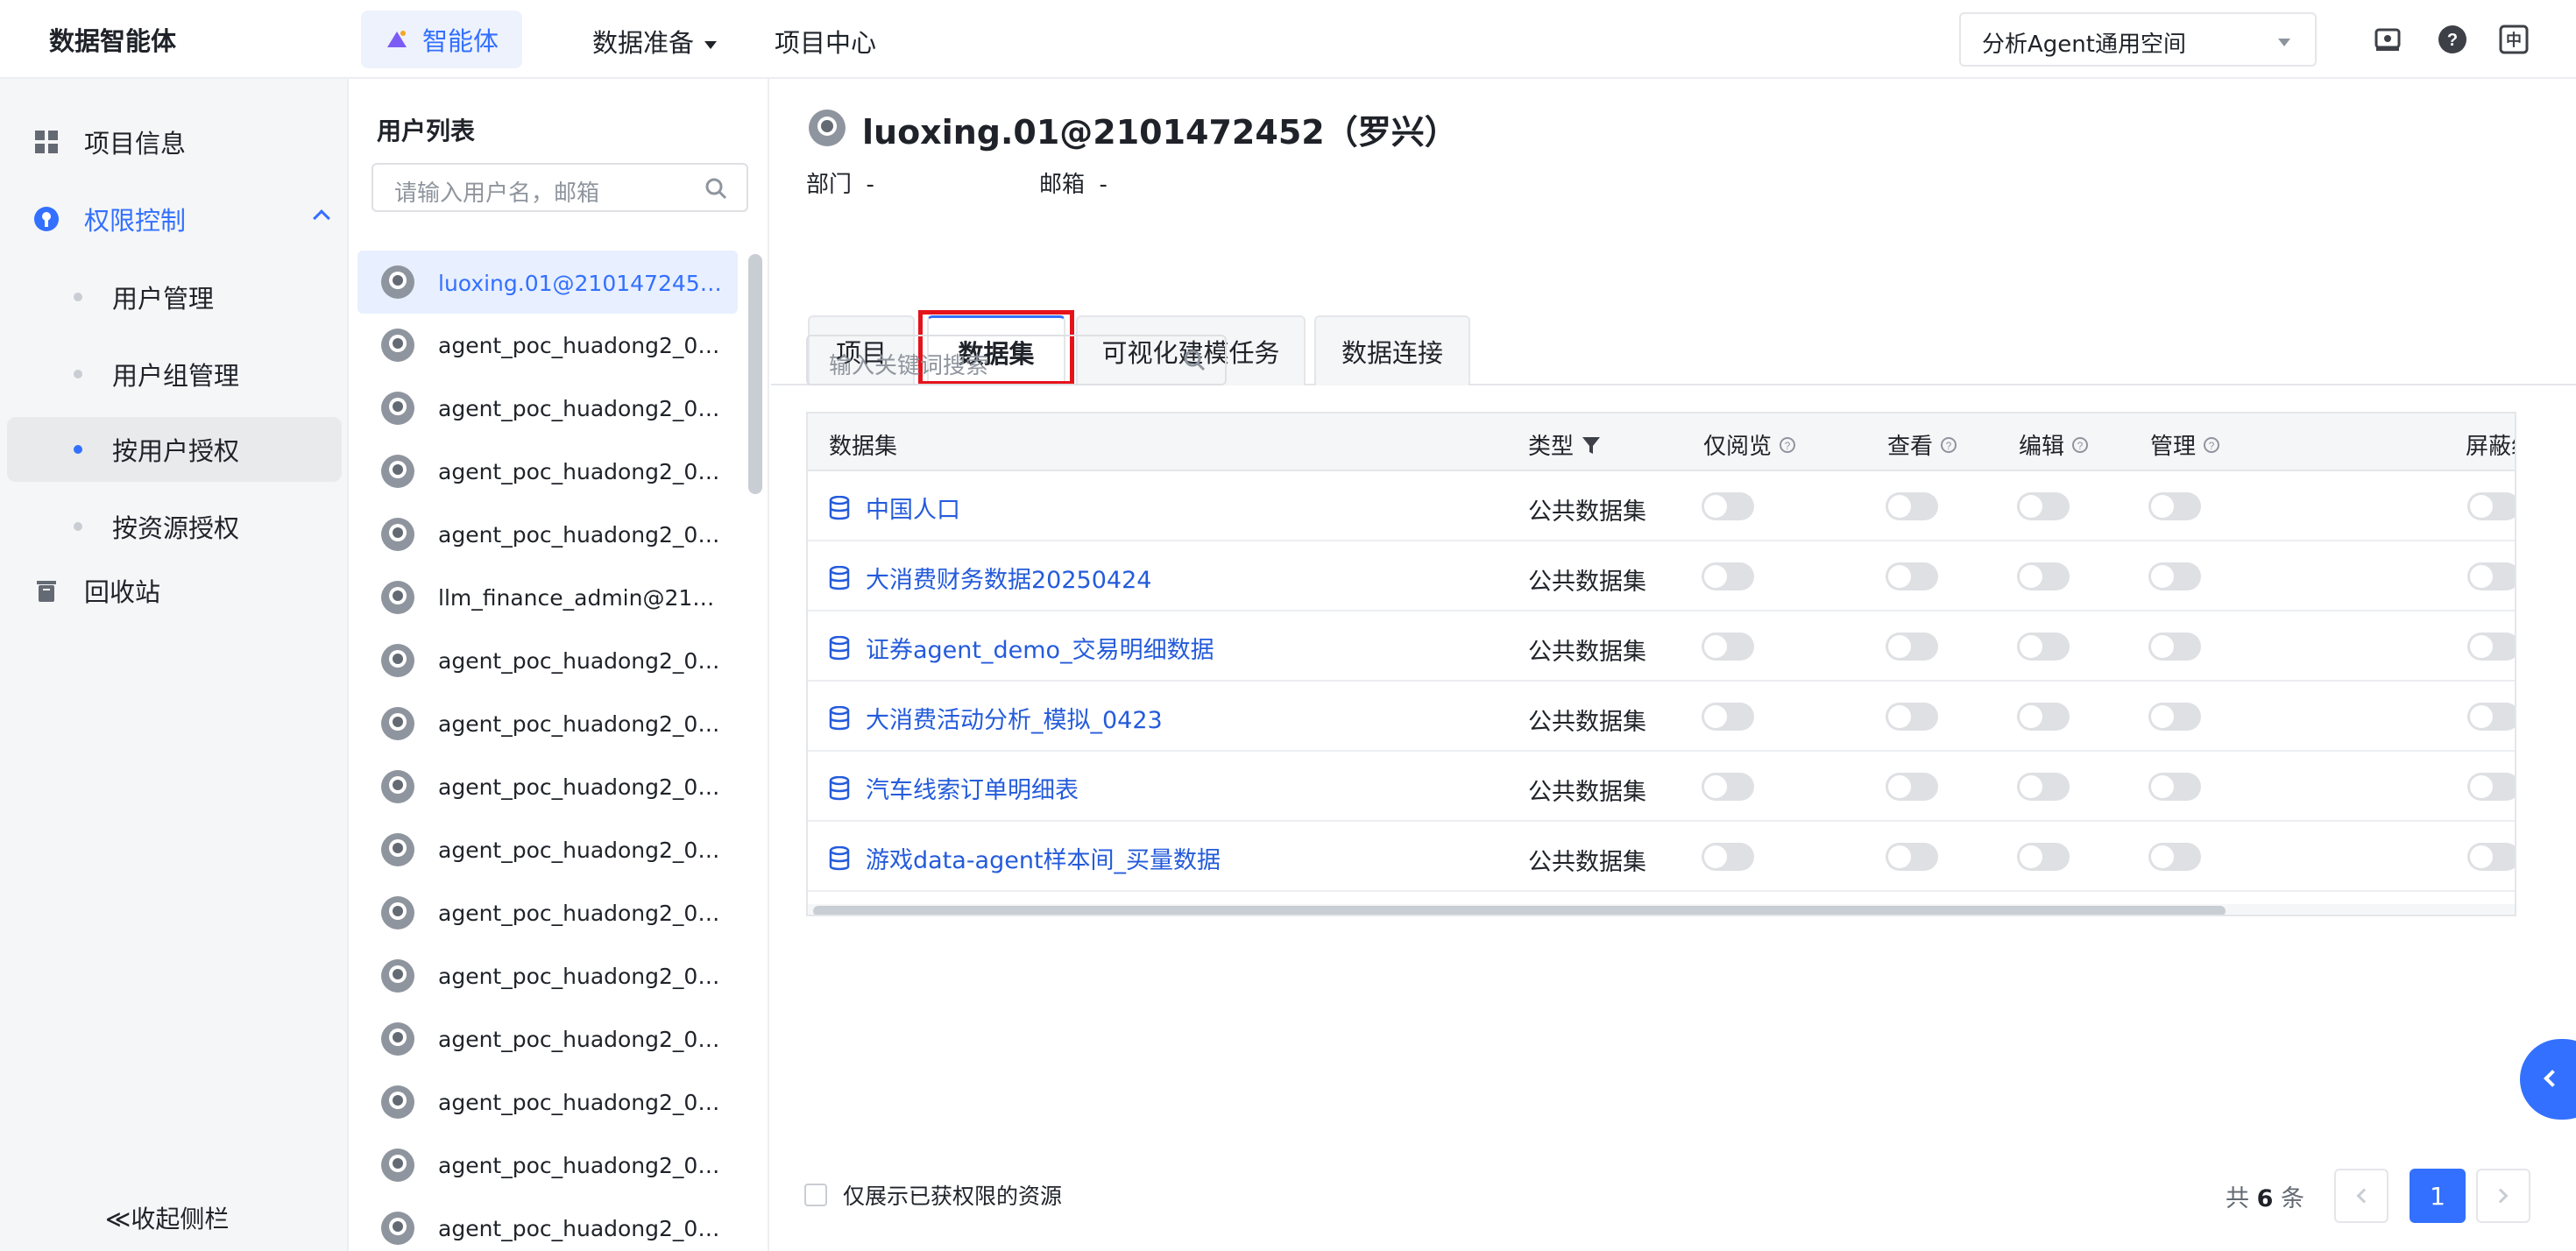 Image resolution: width=2576 pixels, height=1251 pixels. What do you see at coordinates (582, 723) in the screenshot?
I see `user-name: agent_poc_huadong2_087@2101472452` at bounding box center [582, 723].